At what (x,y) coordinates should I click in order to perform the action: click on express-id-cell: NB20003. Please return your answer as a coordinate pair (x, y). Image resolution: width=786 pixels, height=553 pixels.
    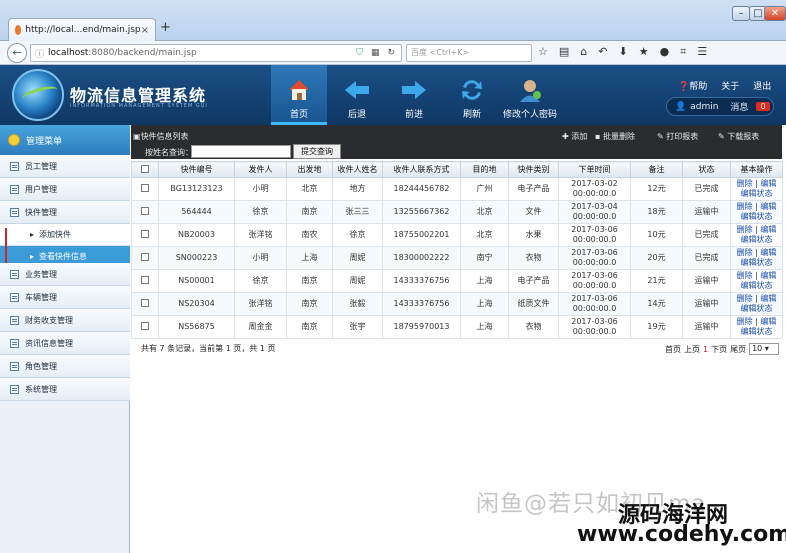
    Looking at the image, I should click on (196, 235).